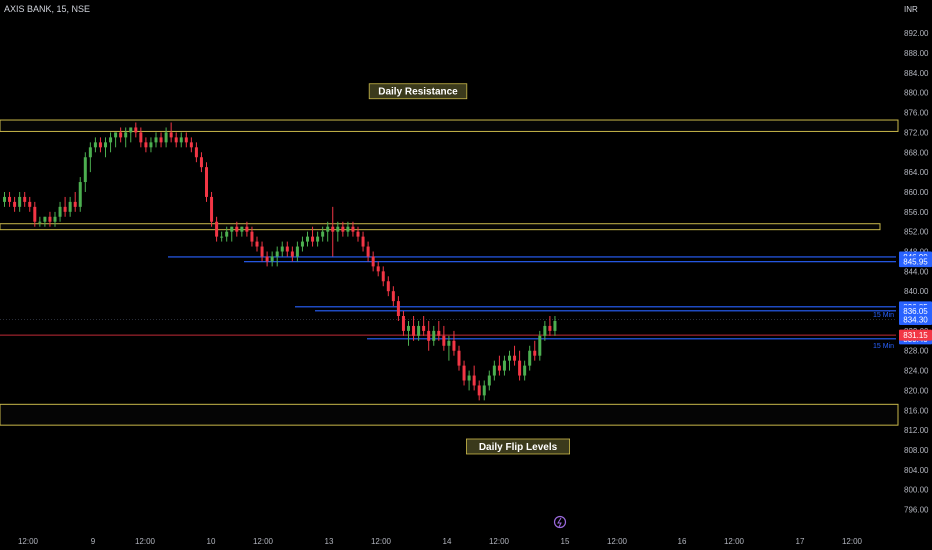  I want to click on x-tick-label: 10, so click(211, 541).